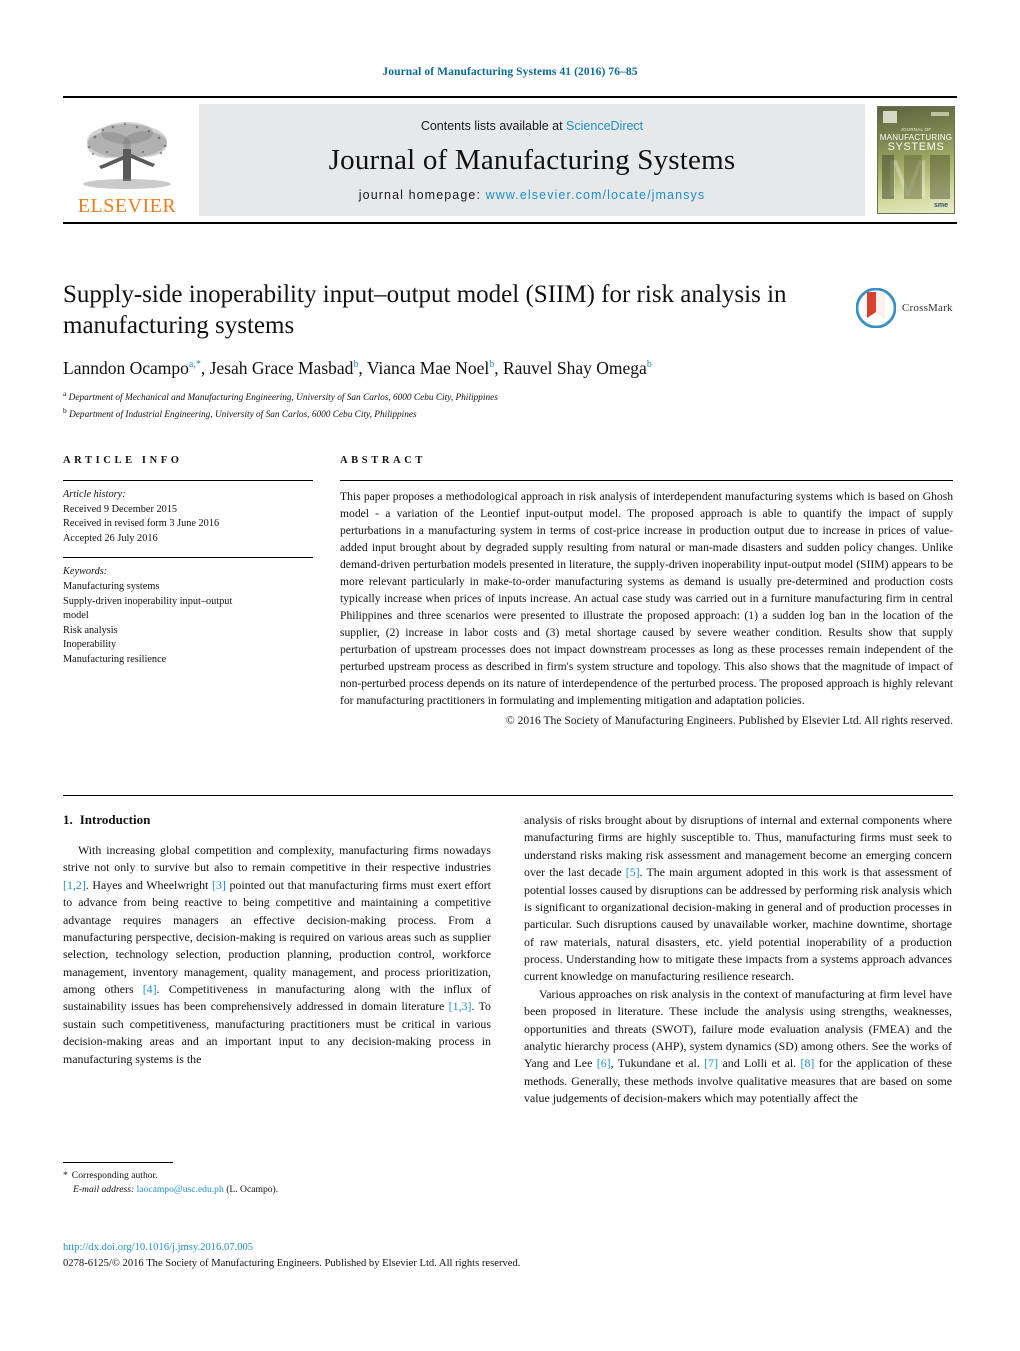  I want to click on email-address-label: E-mail address:, so click(104, 1189).